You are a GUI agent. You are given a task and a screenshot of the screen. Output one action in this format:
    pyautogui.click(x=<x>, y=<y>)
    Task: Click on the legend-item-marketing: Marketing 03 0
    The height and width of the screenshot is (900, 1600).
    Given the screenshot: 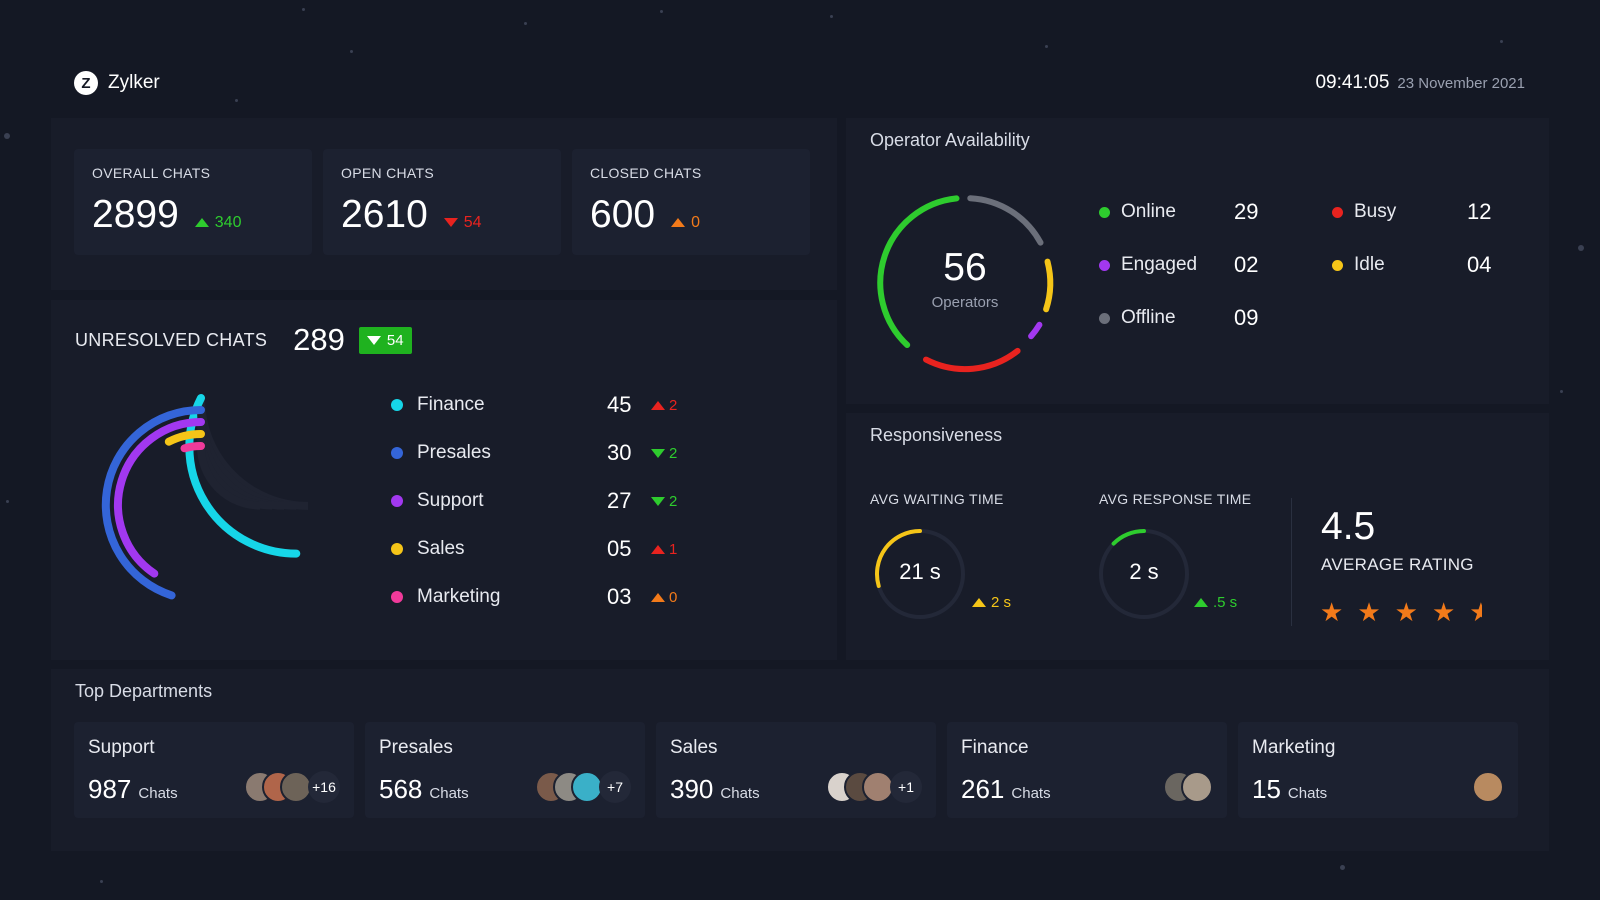 What is the action you would take?
    pyautogui.click(x=534, y=597)
    